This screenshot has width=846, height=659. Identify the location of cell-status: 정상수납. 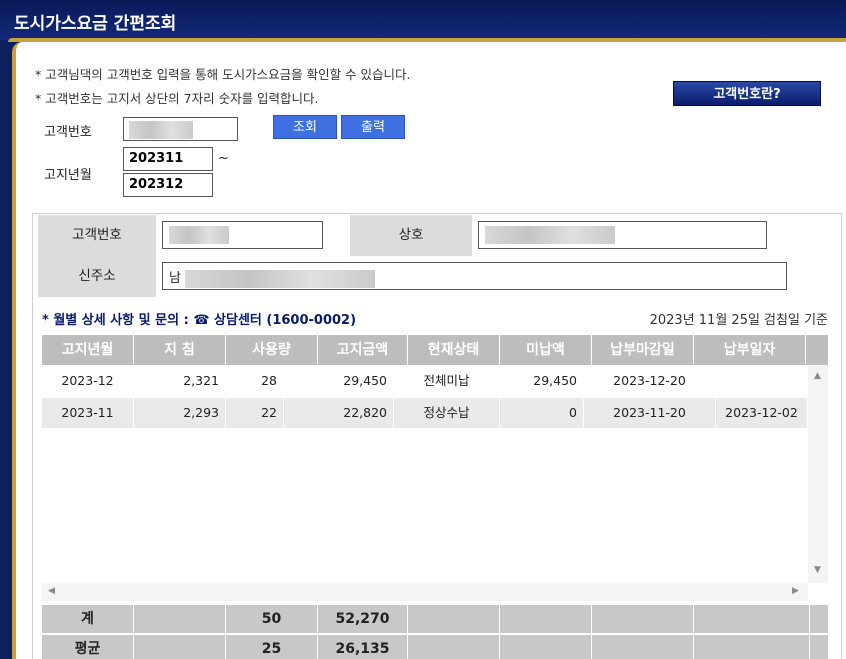
(447, 413).